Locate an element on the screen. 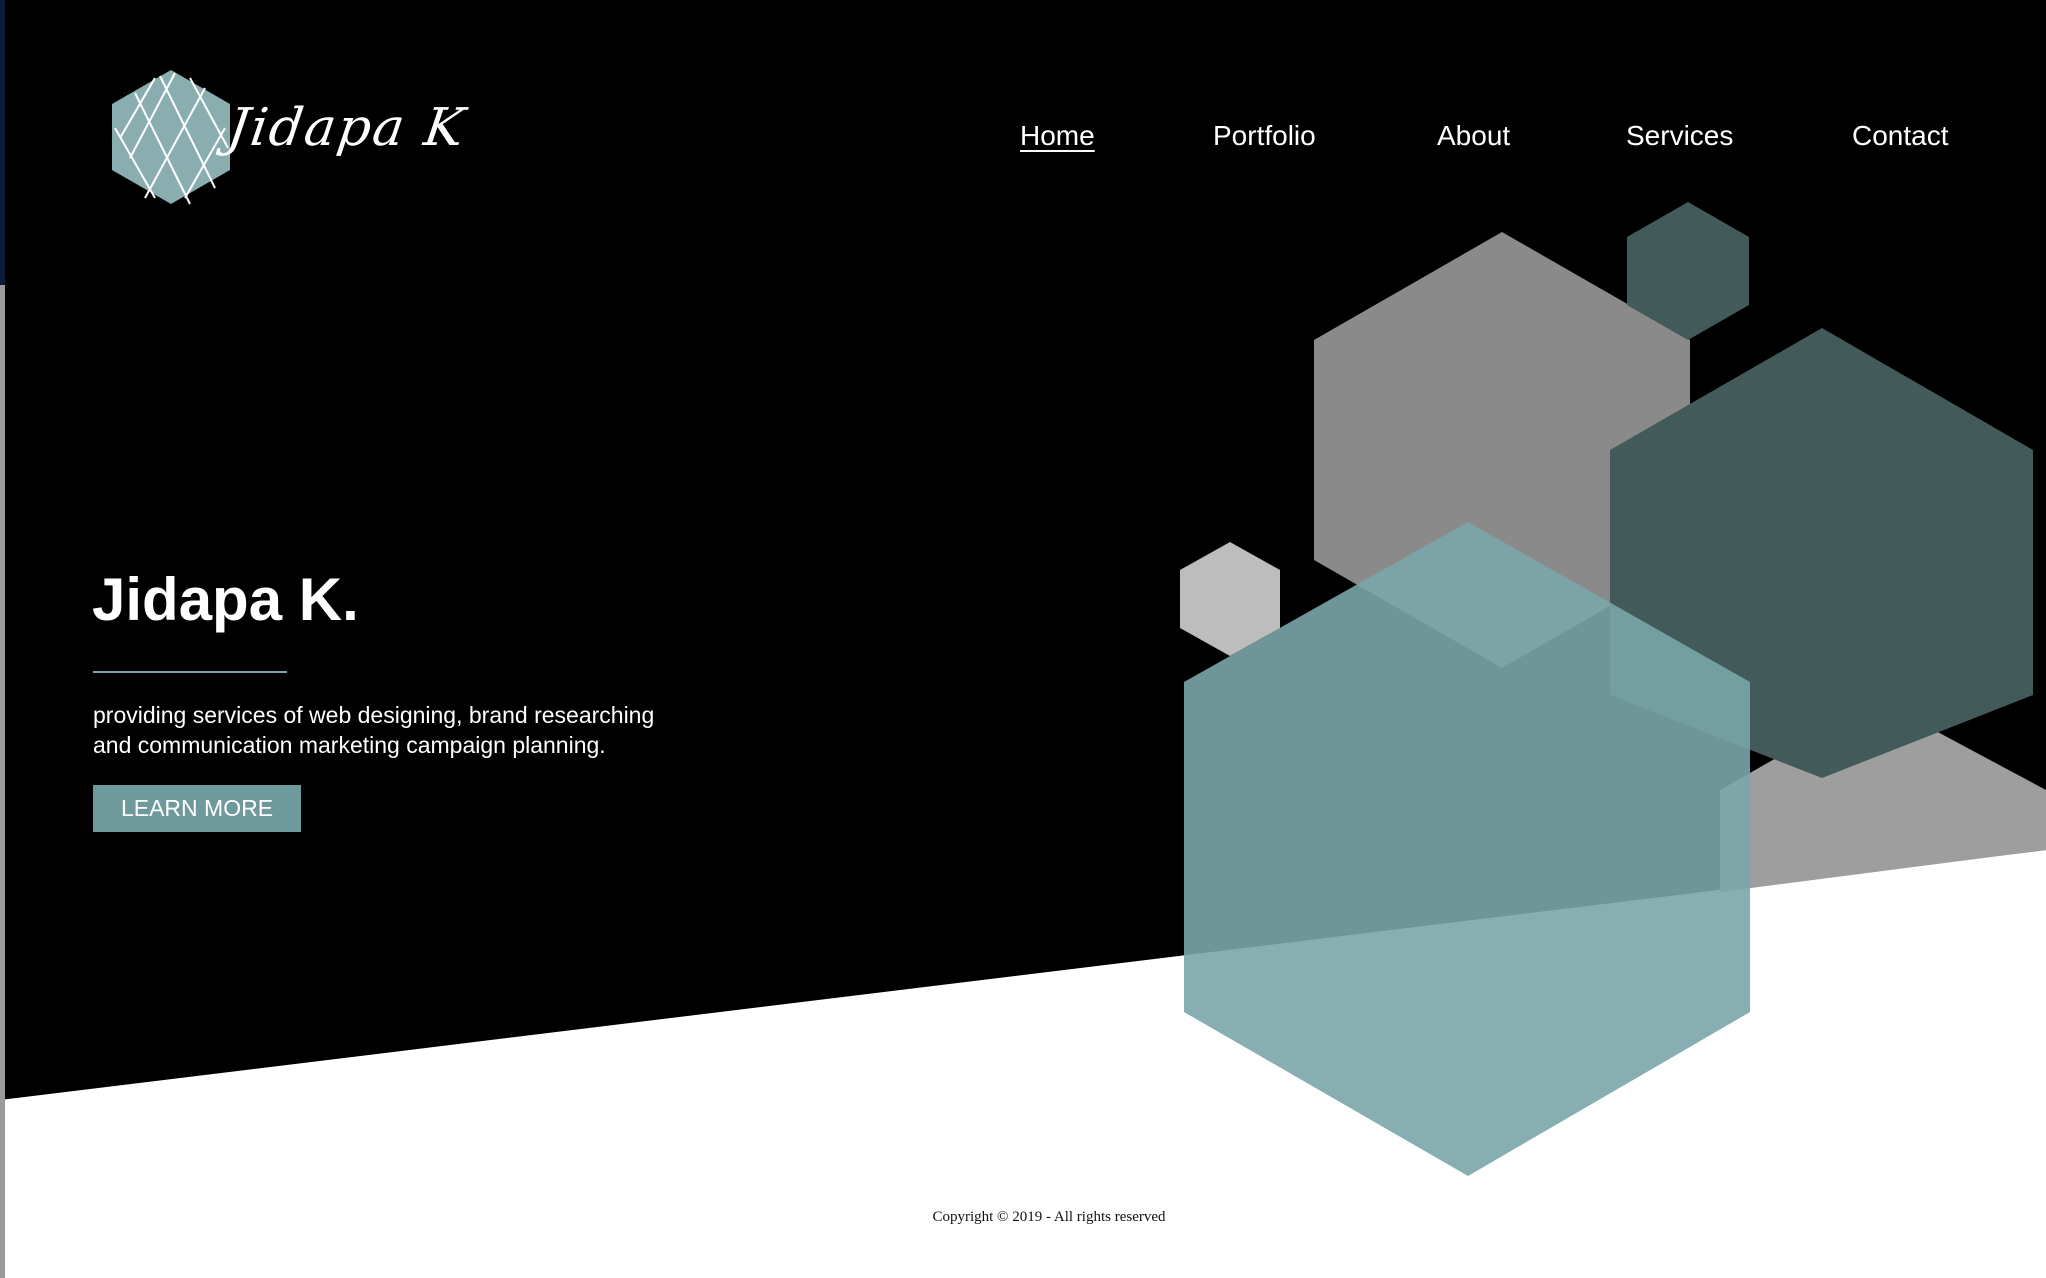 This screenshot has width=2046, height=1278. nav-item-services: Services is located at coordinates (1679, 136).